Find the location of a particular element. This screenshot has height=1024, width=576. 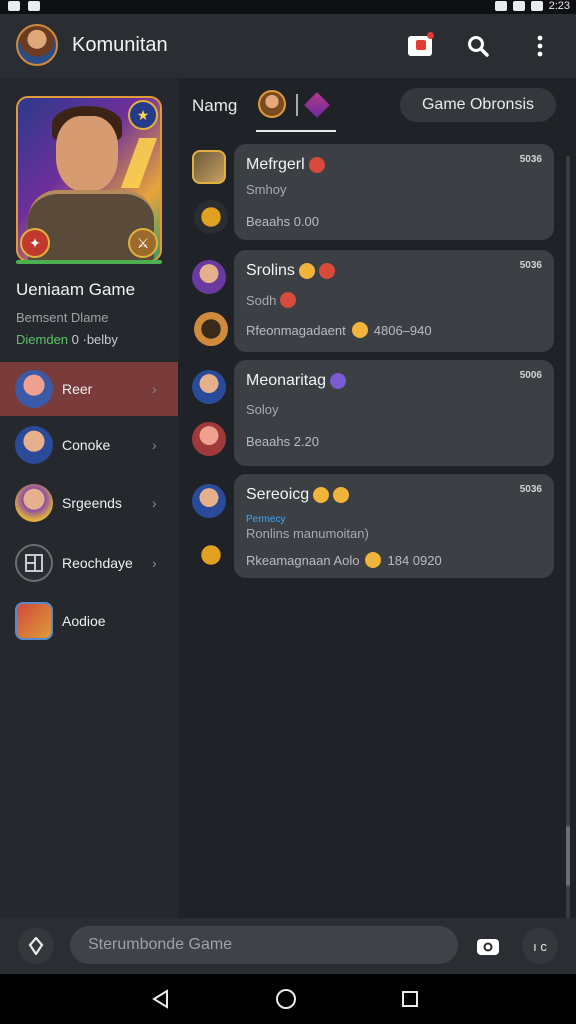

more-button is located at coordinates (540, 46).